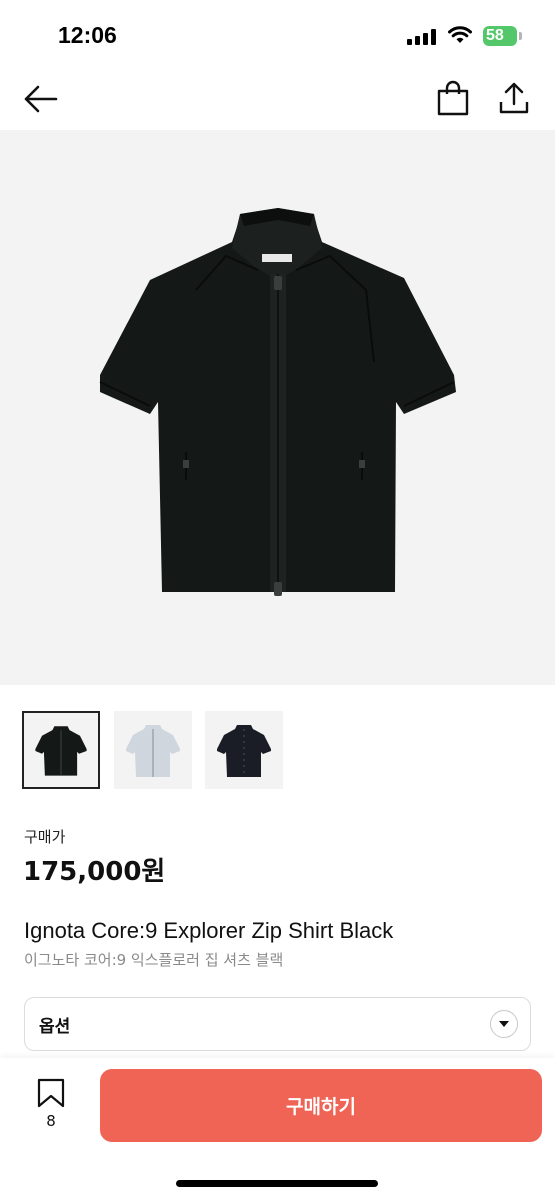  Describe the element at coordinates (277, 100) in the screenshot. I see `nav-bar` at that location.